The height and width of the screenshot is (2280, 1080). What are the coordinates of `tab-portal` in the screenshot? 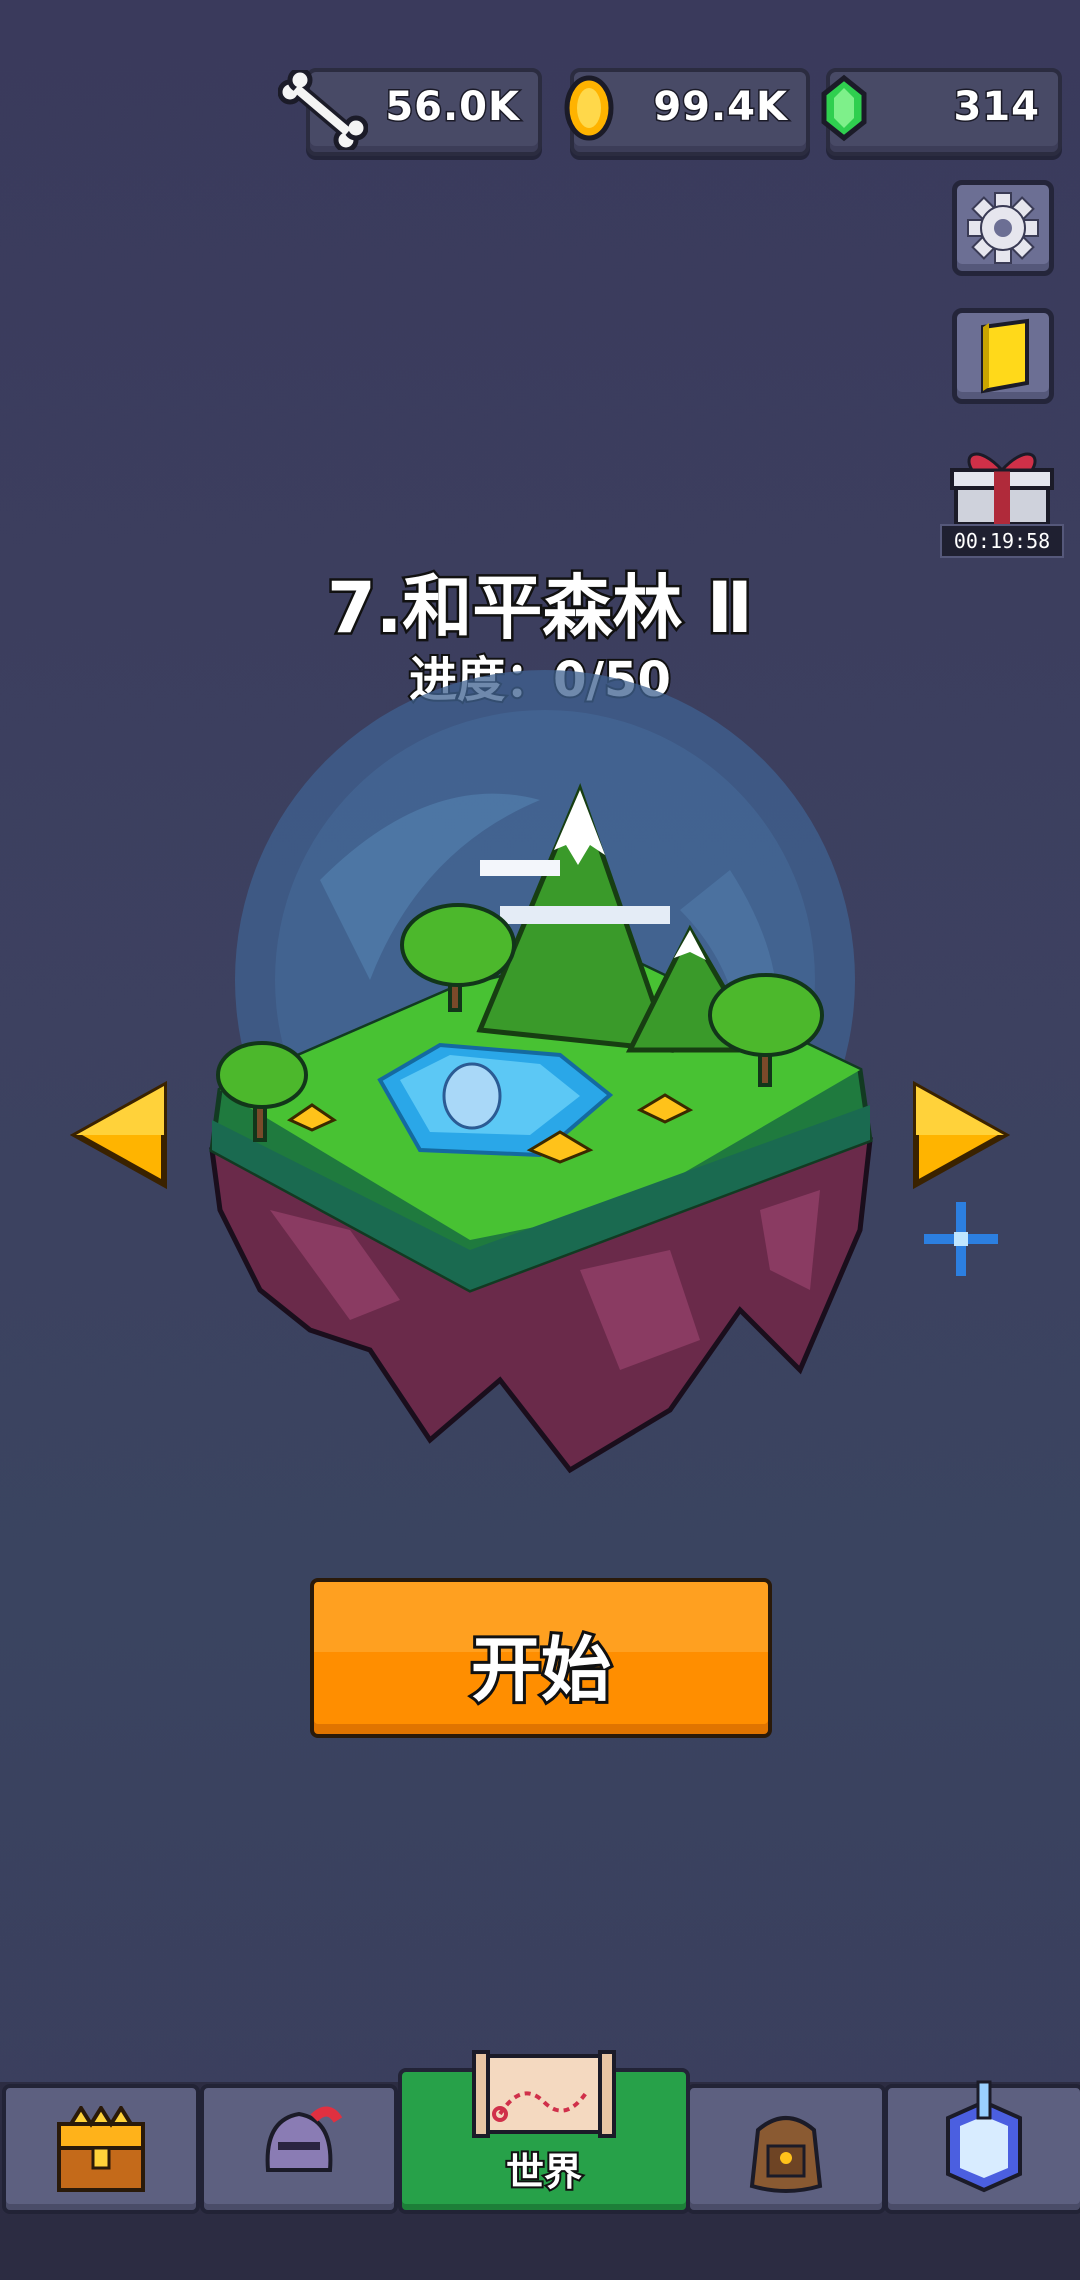 It's located at (982, 2147).